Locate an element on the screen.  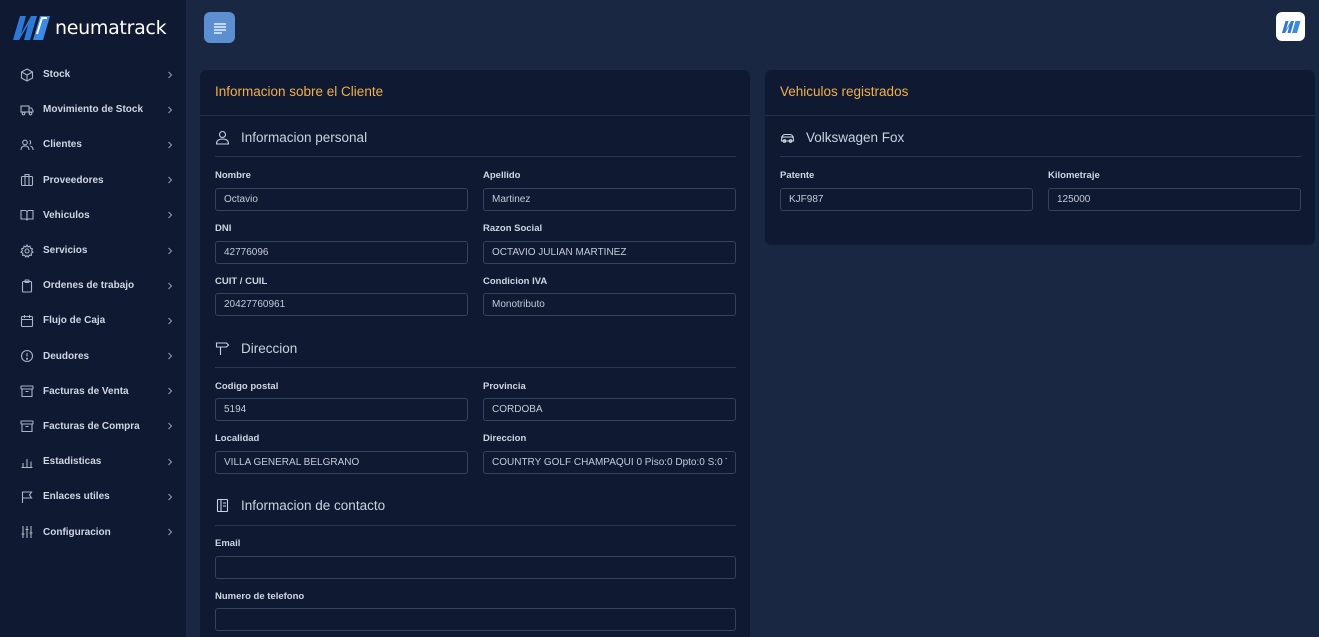
contact-book-icon is located at coordinates (222, 505).